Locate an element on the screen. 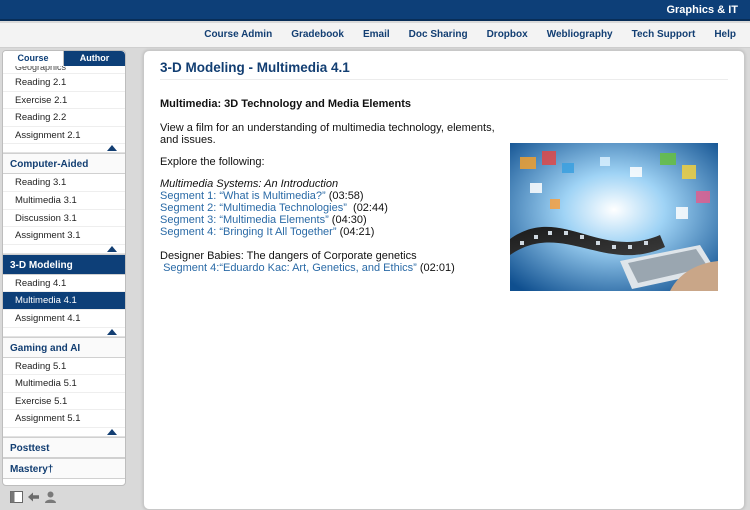 The width and height of the screenshot is (750, 510). top-bar: Graphics & IT is located at coordinates (375, 10).